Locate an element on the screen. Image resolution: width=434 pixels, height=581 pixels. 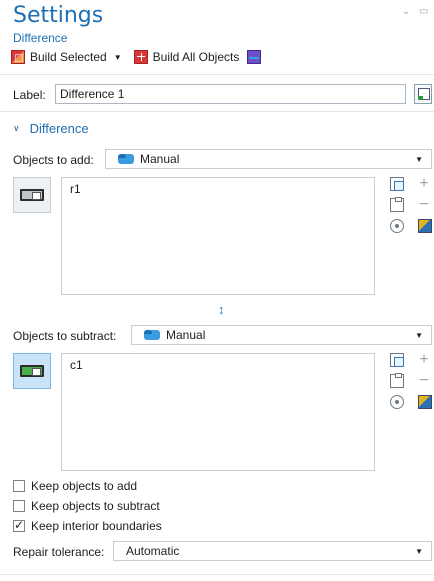
objects-to-add-select: Manual ▼ is located at coordinates (268, 159).